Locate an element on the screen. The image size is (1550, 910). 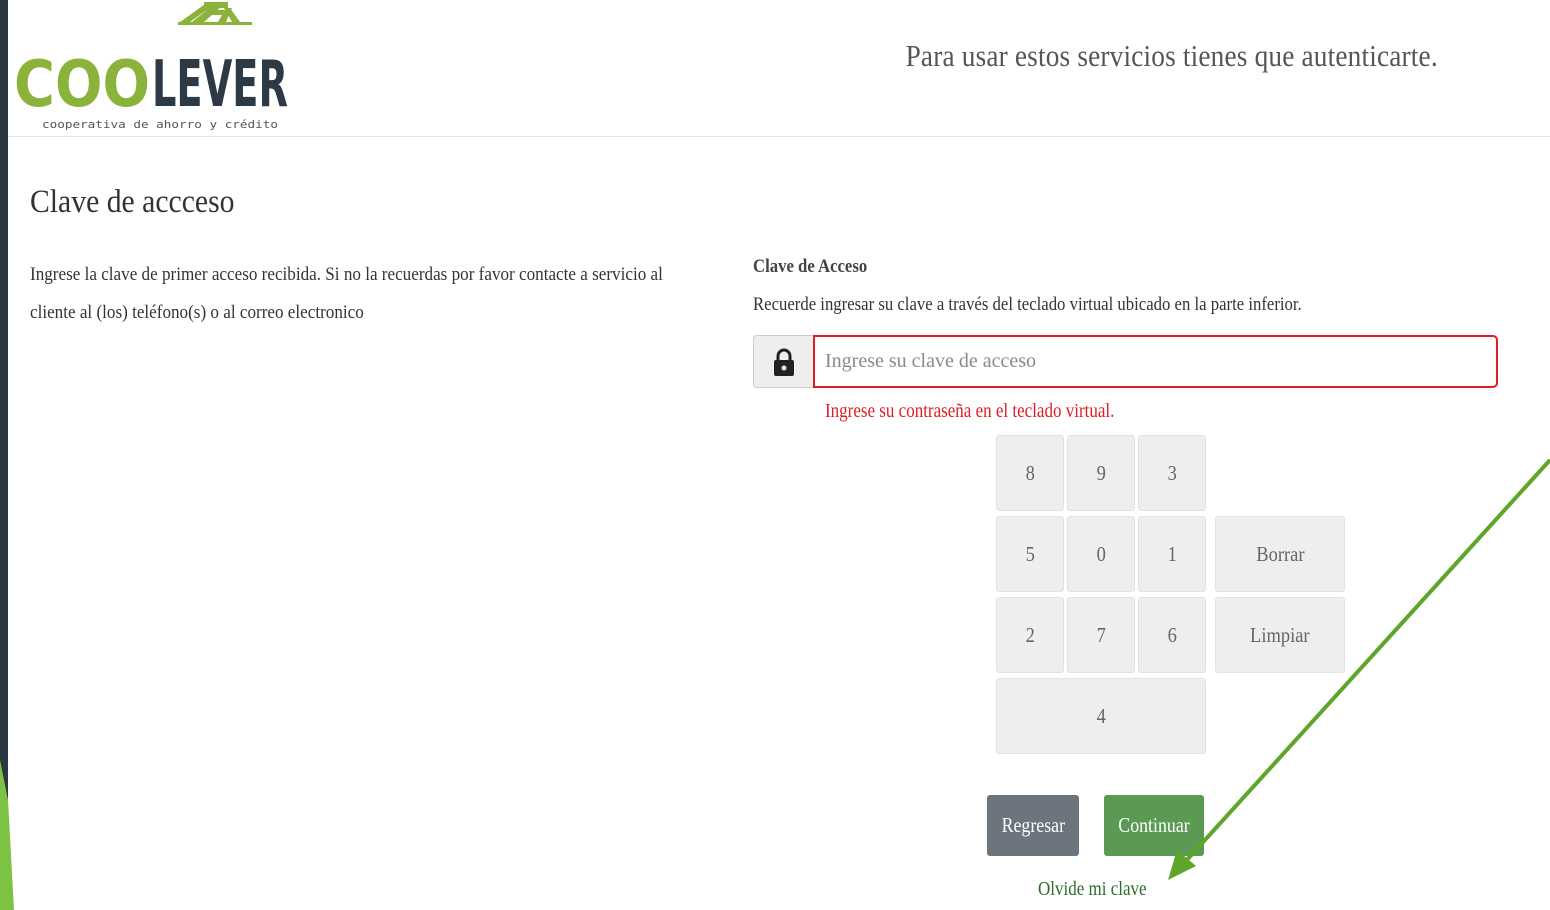
keypad-key-label: 8 is located at coordinates (1030, 472).